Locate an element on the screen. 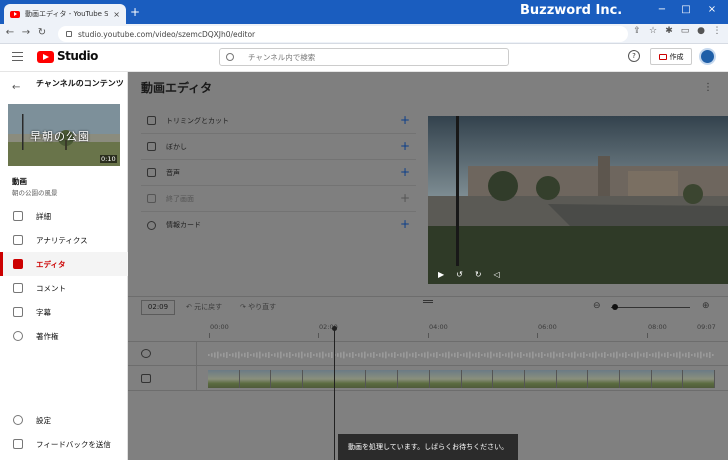 Image resolution: width=728 pixels, height=460 pixels. copyright-icon is located at coordinates (18, 336).